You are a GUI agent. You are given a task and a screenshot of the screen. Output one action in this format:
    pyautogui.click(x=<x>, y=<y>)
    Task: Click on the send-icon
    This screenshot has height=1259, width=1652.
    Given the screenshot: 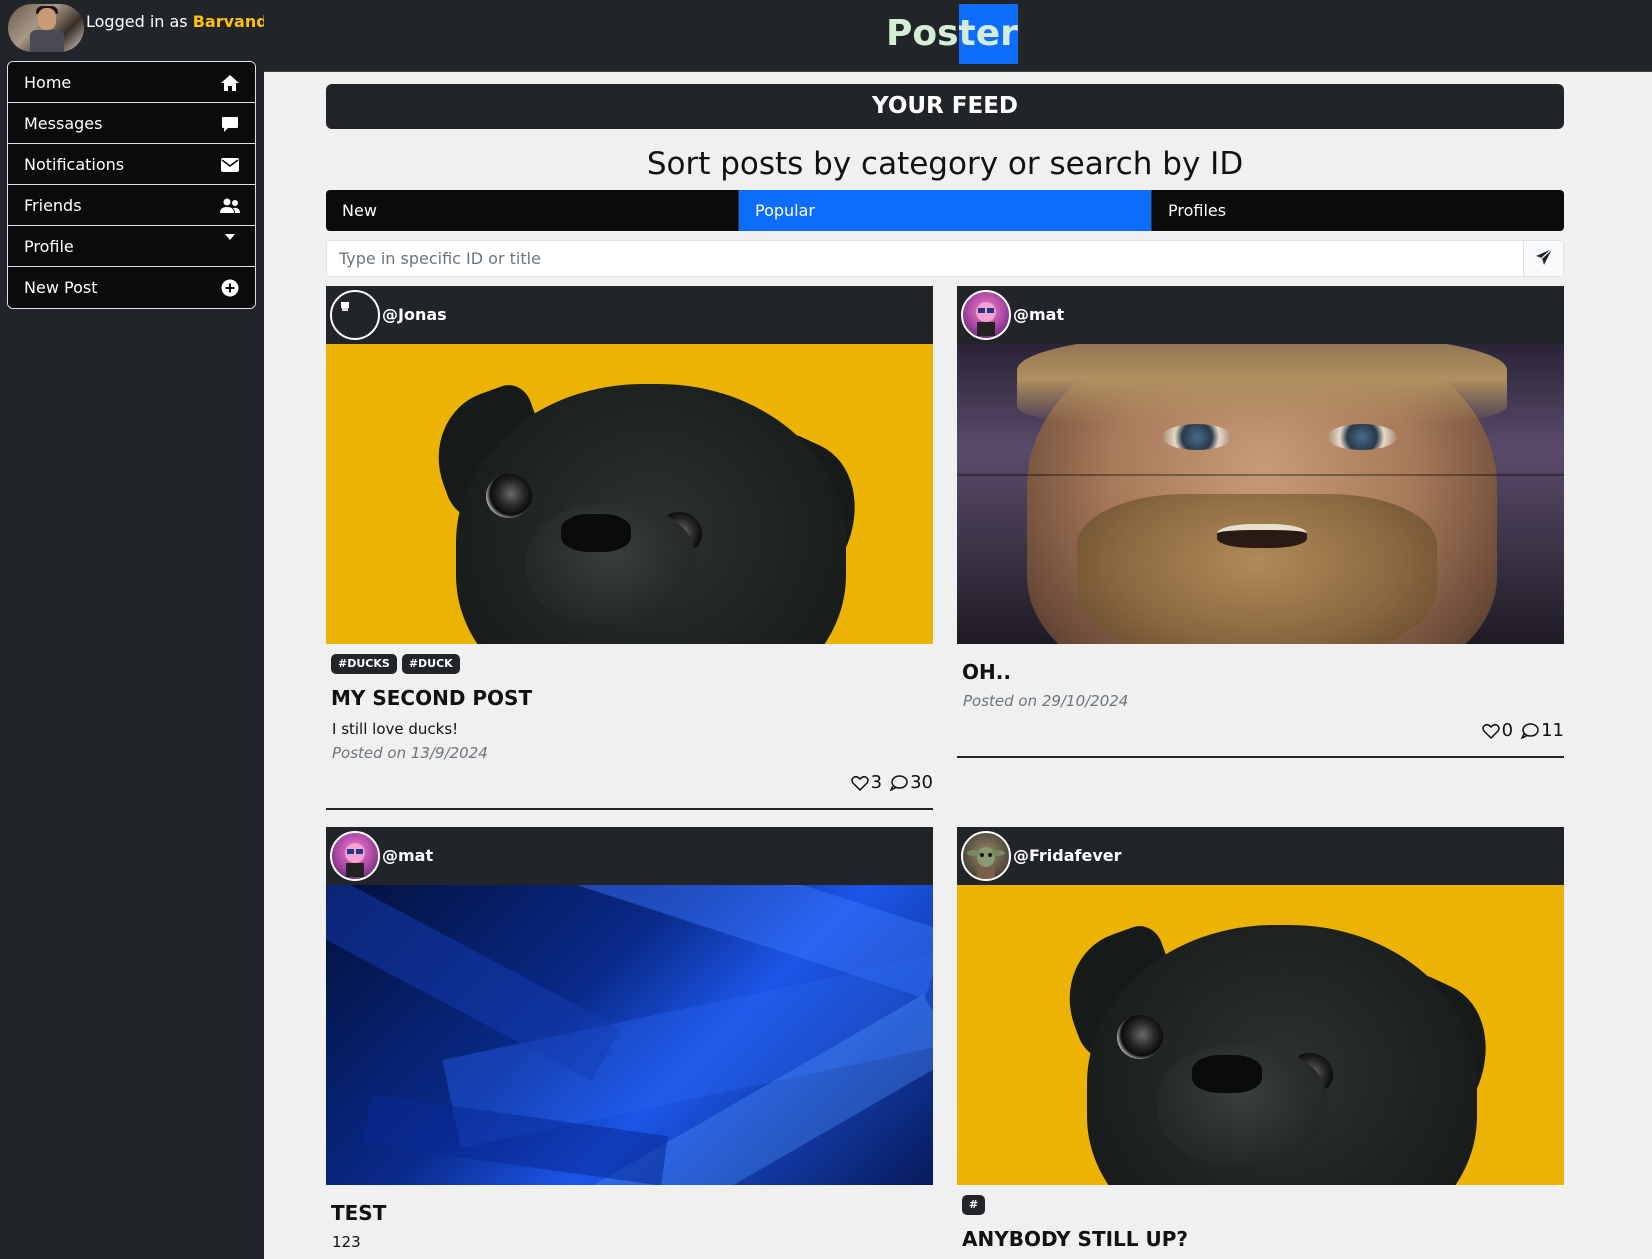 What is the action you would take?
    pyautogui.click(x=1544, y=259)
    